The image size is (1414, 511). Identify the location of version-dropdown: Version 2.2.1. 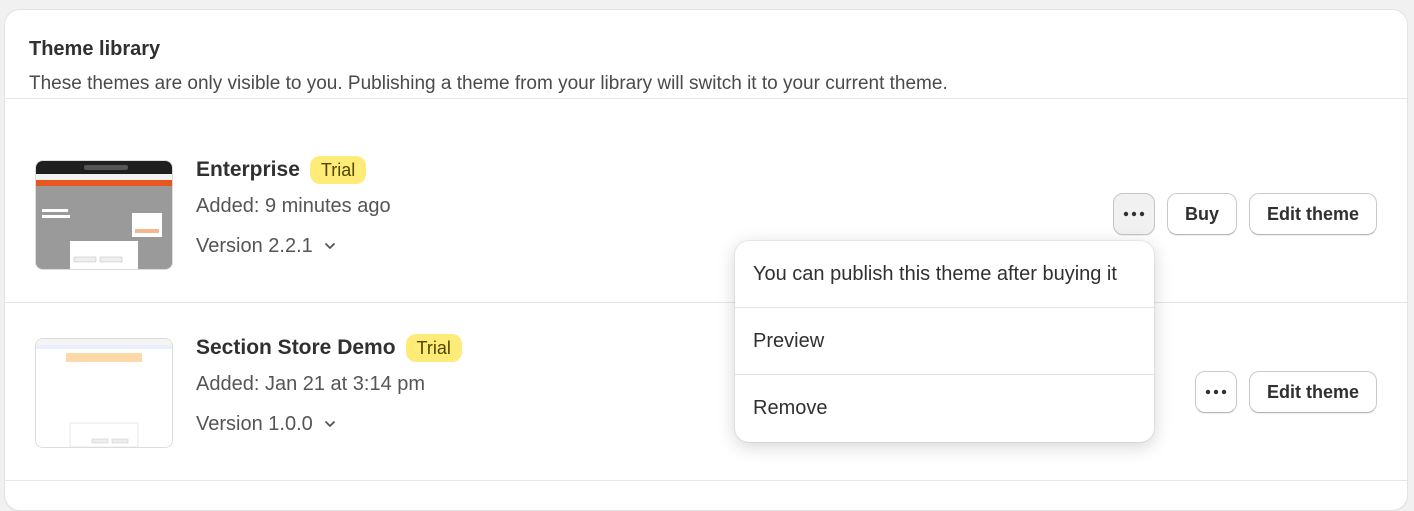
(293, 246).